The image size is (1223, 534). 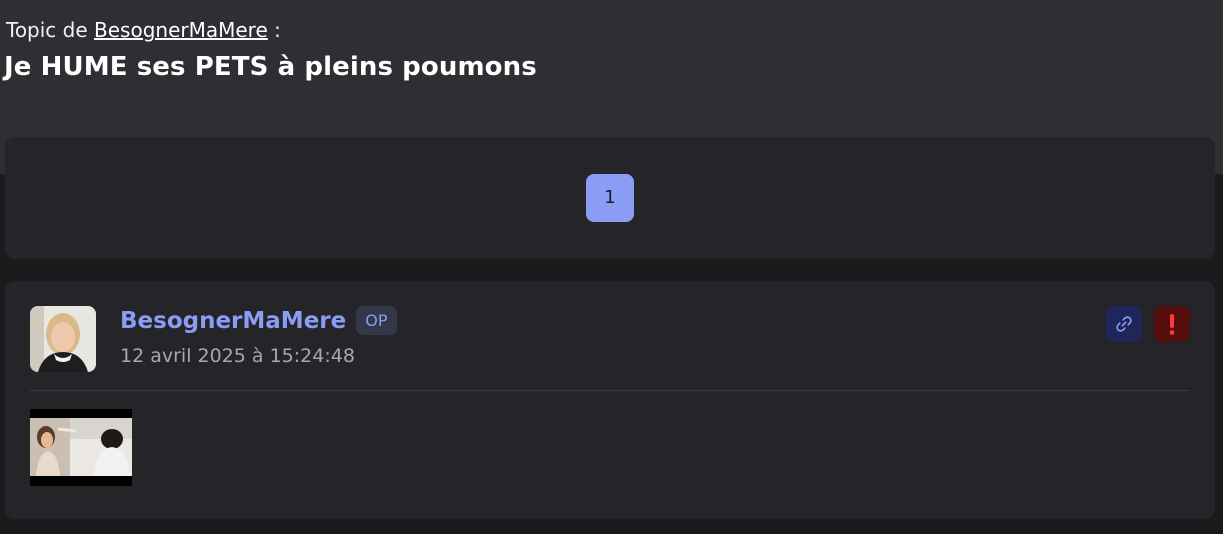 What do you see at coordinates (233, 321) in the screenshot?
I see `author-name-link: BesognerMaMere` at bounding box center [233, 321].